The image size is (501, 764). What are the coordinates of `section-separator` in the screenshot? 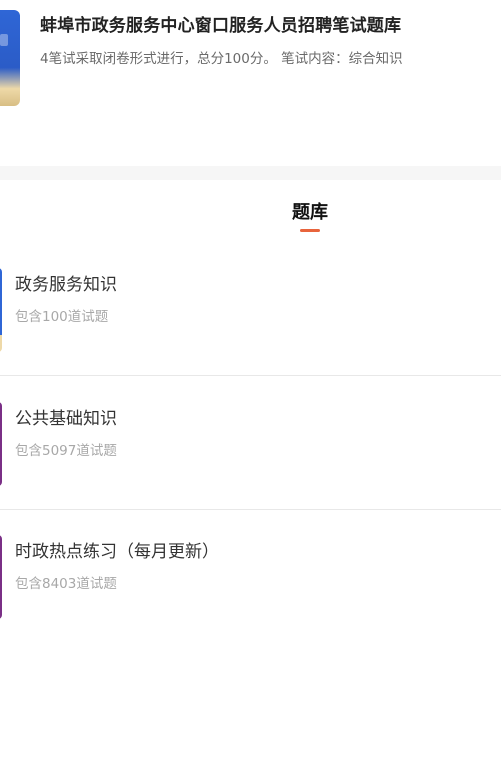 It's located at (250, 173).